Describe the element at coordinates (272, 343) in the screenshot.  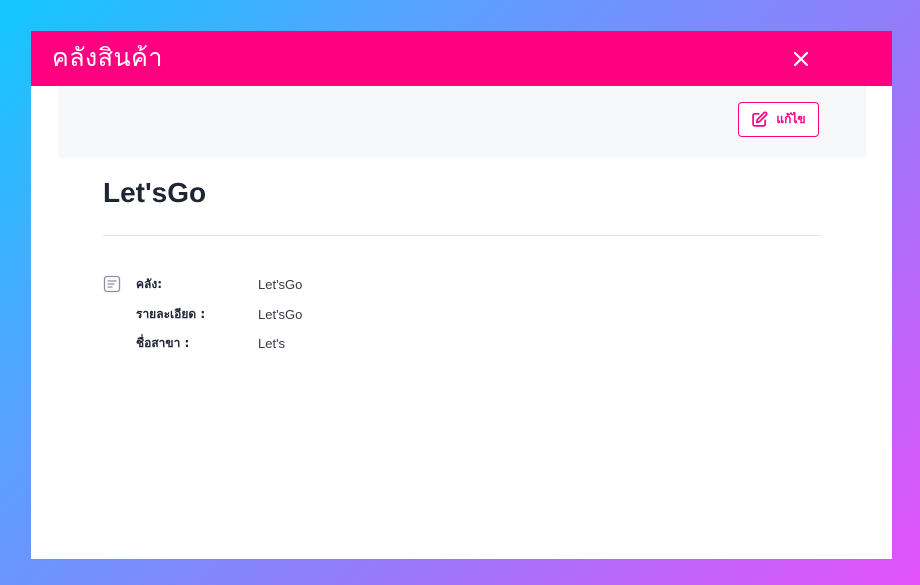
I see `detail-value: Let's` at that location.